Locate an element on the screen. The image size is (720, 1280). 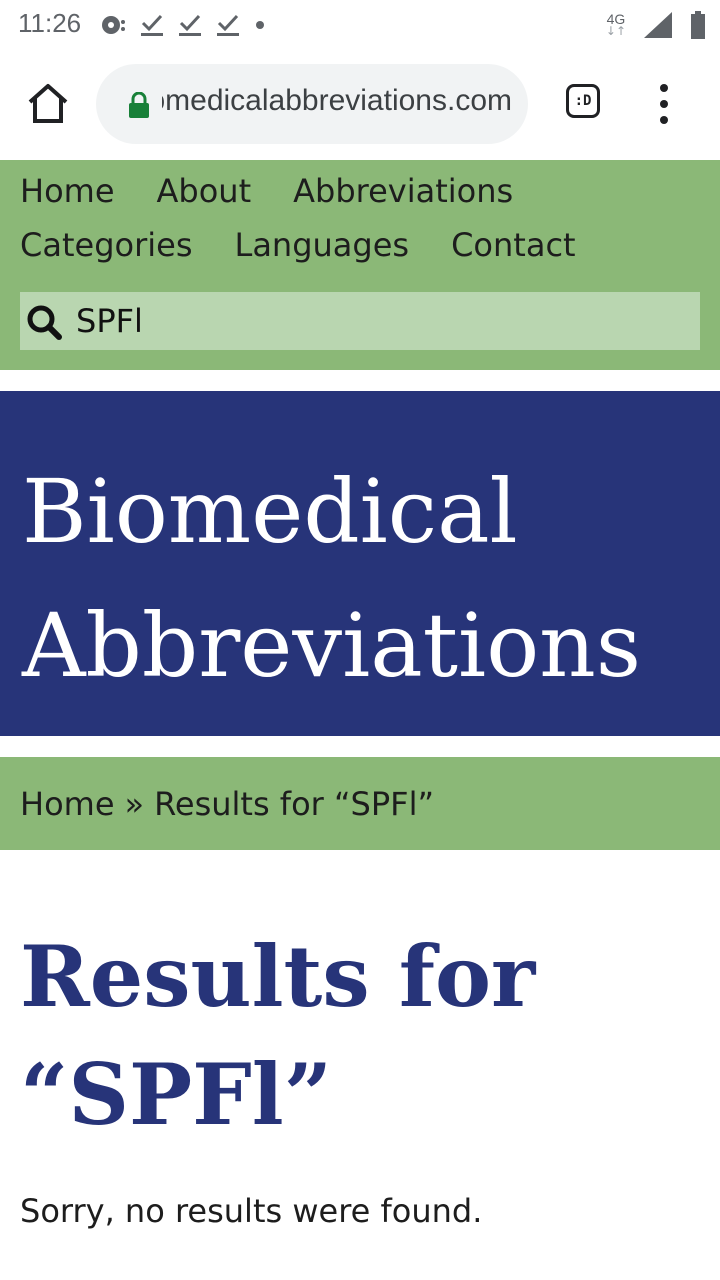
breadcrumb-trail: Home» Results for “SPFl” is located at coordinates (227, 804).